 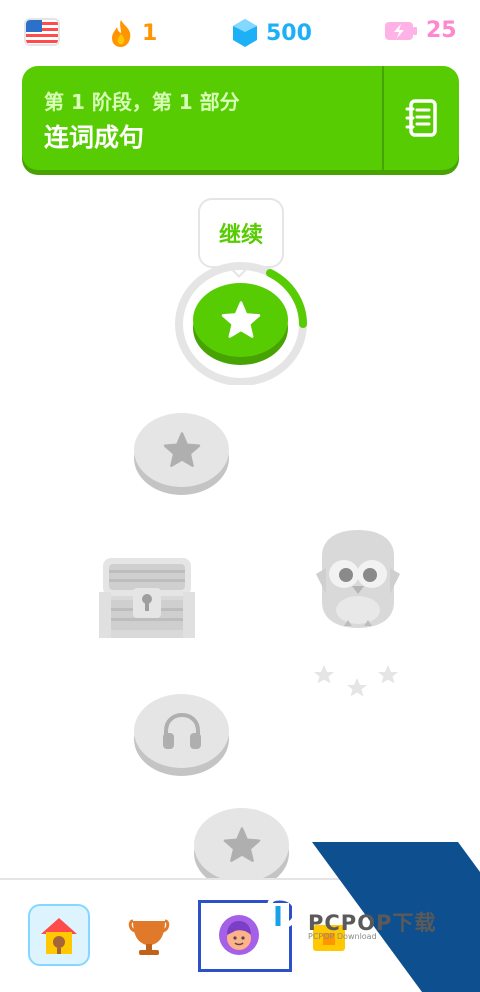 What do you see at coordinates (147, 596) in the screenshot?
I see `treasure-chest-icon` at bounding box center [147, 596].